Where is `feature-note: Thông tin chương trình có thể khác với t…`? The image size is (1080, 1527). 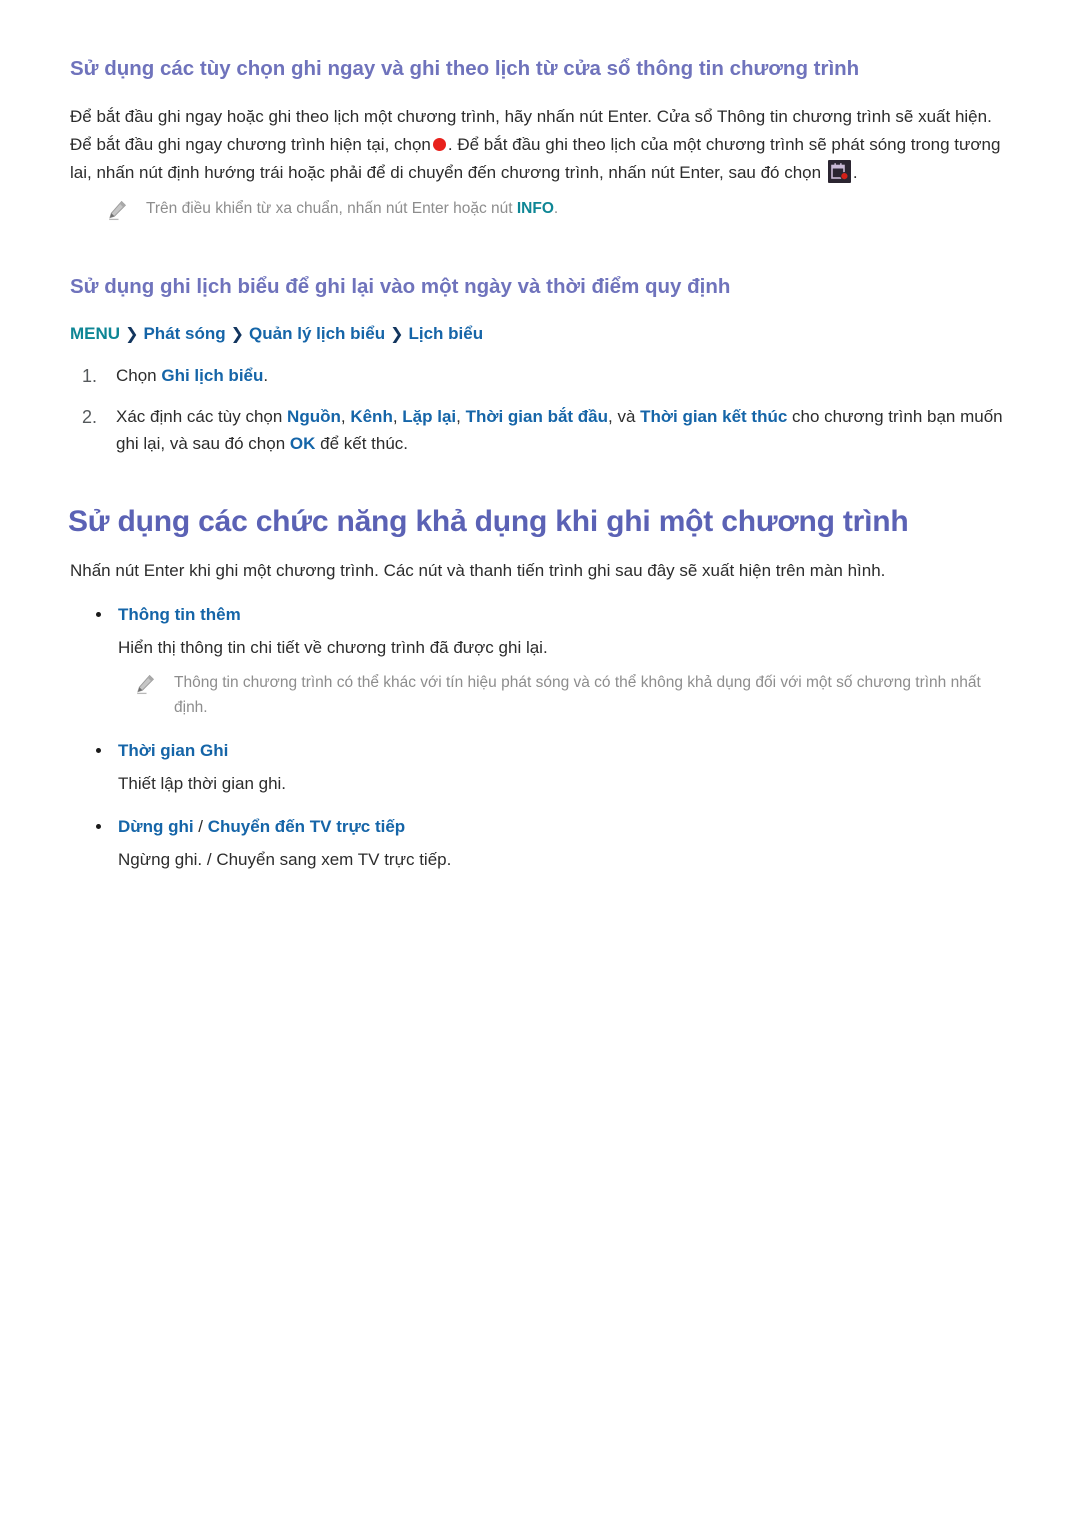 feature-note: Thông tin chương trình có thể khác với t… is located at coordinates (568, 696).